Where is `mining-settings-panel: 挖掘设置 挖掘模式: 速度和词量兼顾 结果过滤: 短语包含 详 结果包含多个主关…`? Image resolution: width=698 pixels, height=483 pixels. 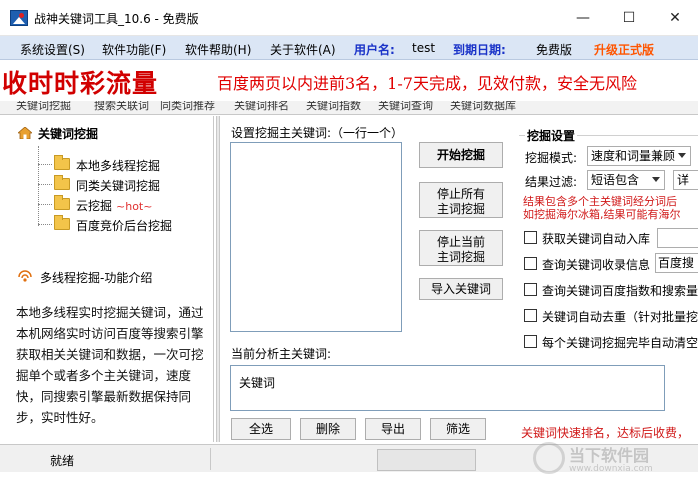 mining-settings-panel: 挖掘设置 挖掘模式: 速度和词量兼顾 结果过滤: 短语包含 详 结果包含多个主关… is located at coordinates (606, 240).